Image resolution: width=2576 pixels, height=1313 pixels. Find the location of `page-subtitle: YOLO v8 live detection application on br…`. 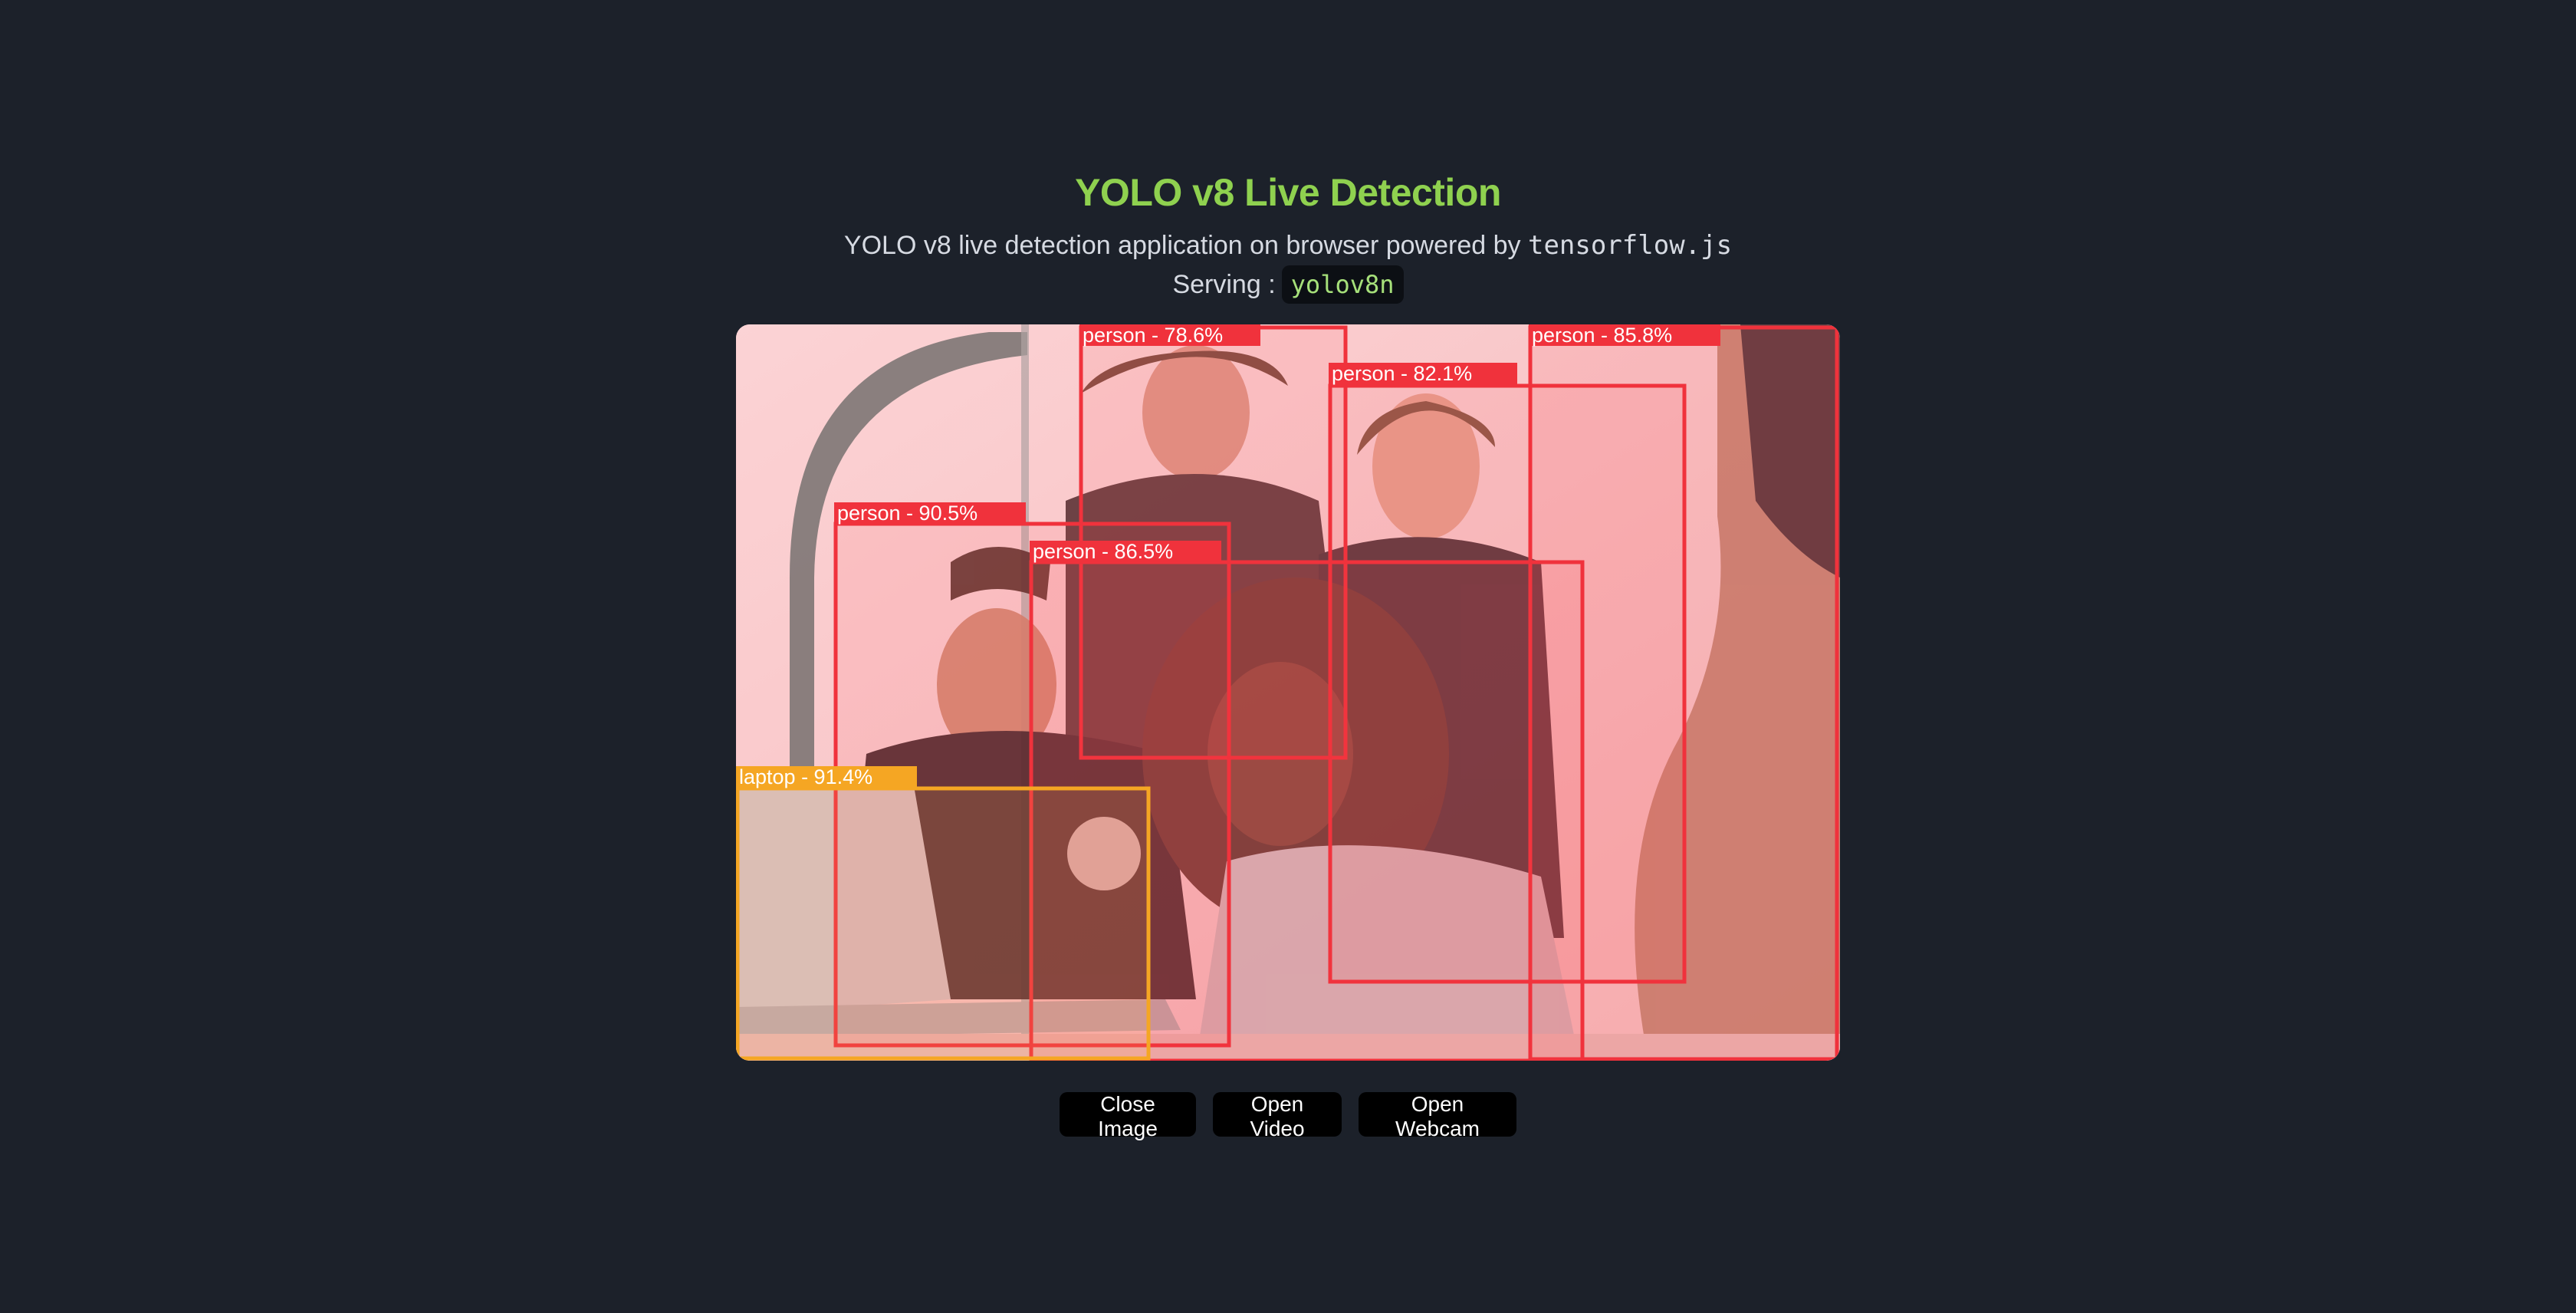

page-subtitle: YOLO v8 live detection application on br… is located at coordinates (1288, 245).